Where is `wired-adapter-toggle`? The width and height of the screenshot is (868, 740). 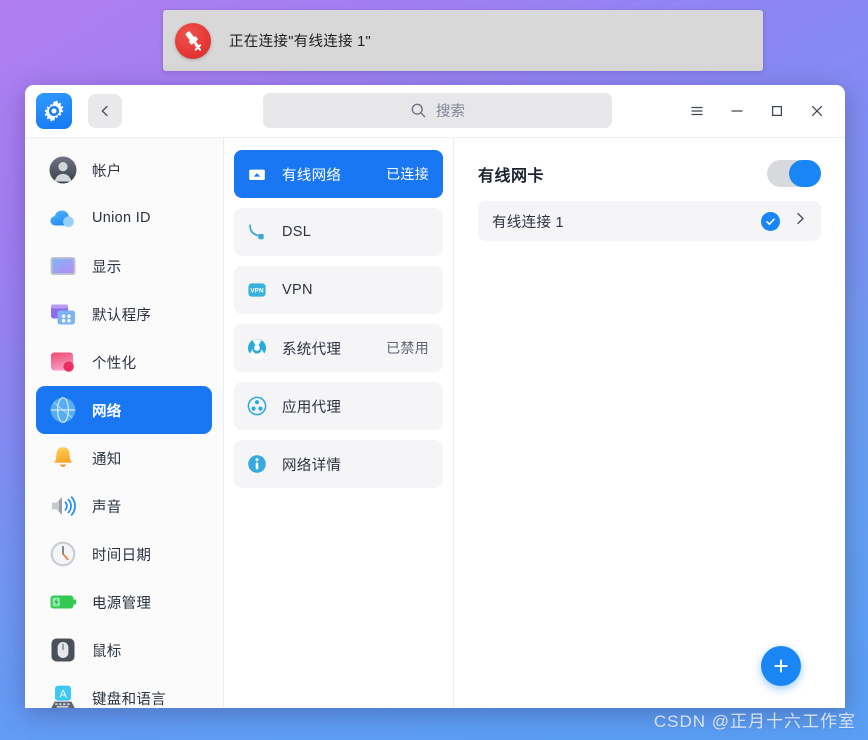 wired-adapter-toggle is located at coordinates (794, 173).